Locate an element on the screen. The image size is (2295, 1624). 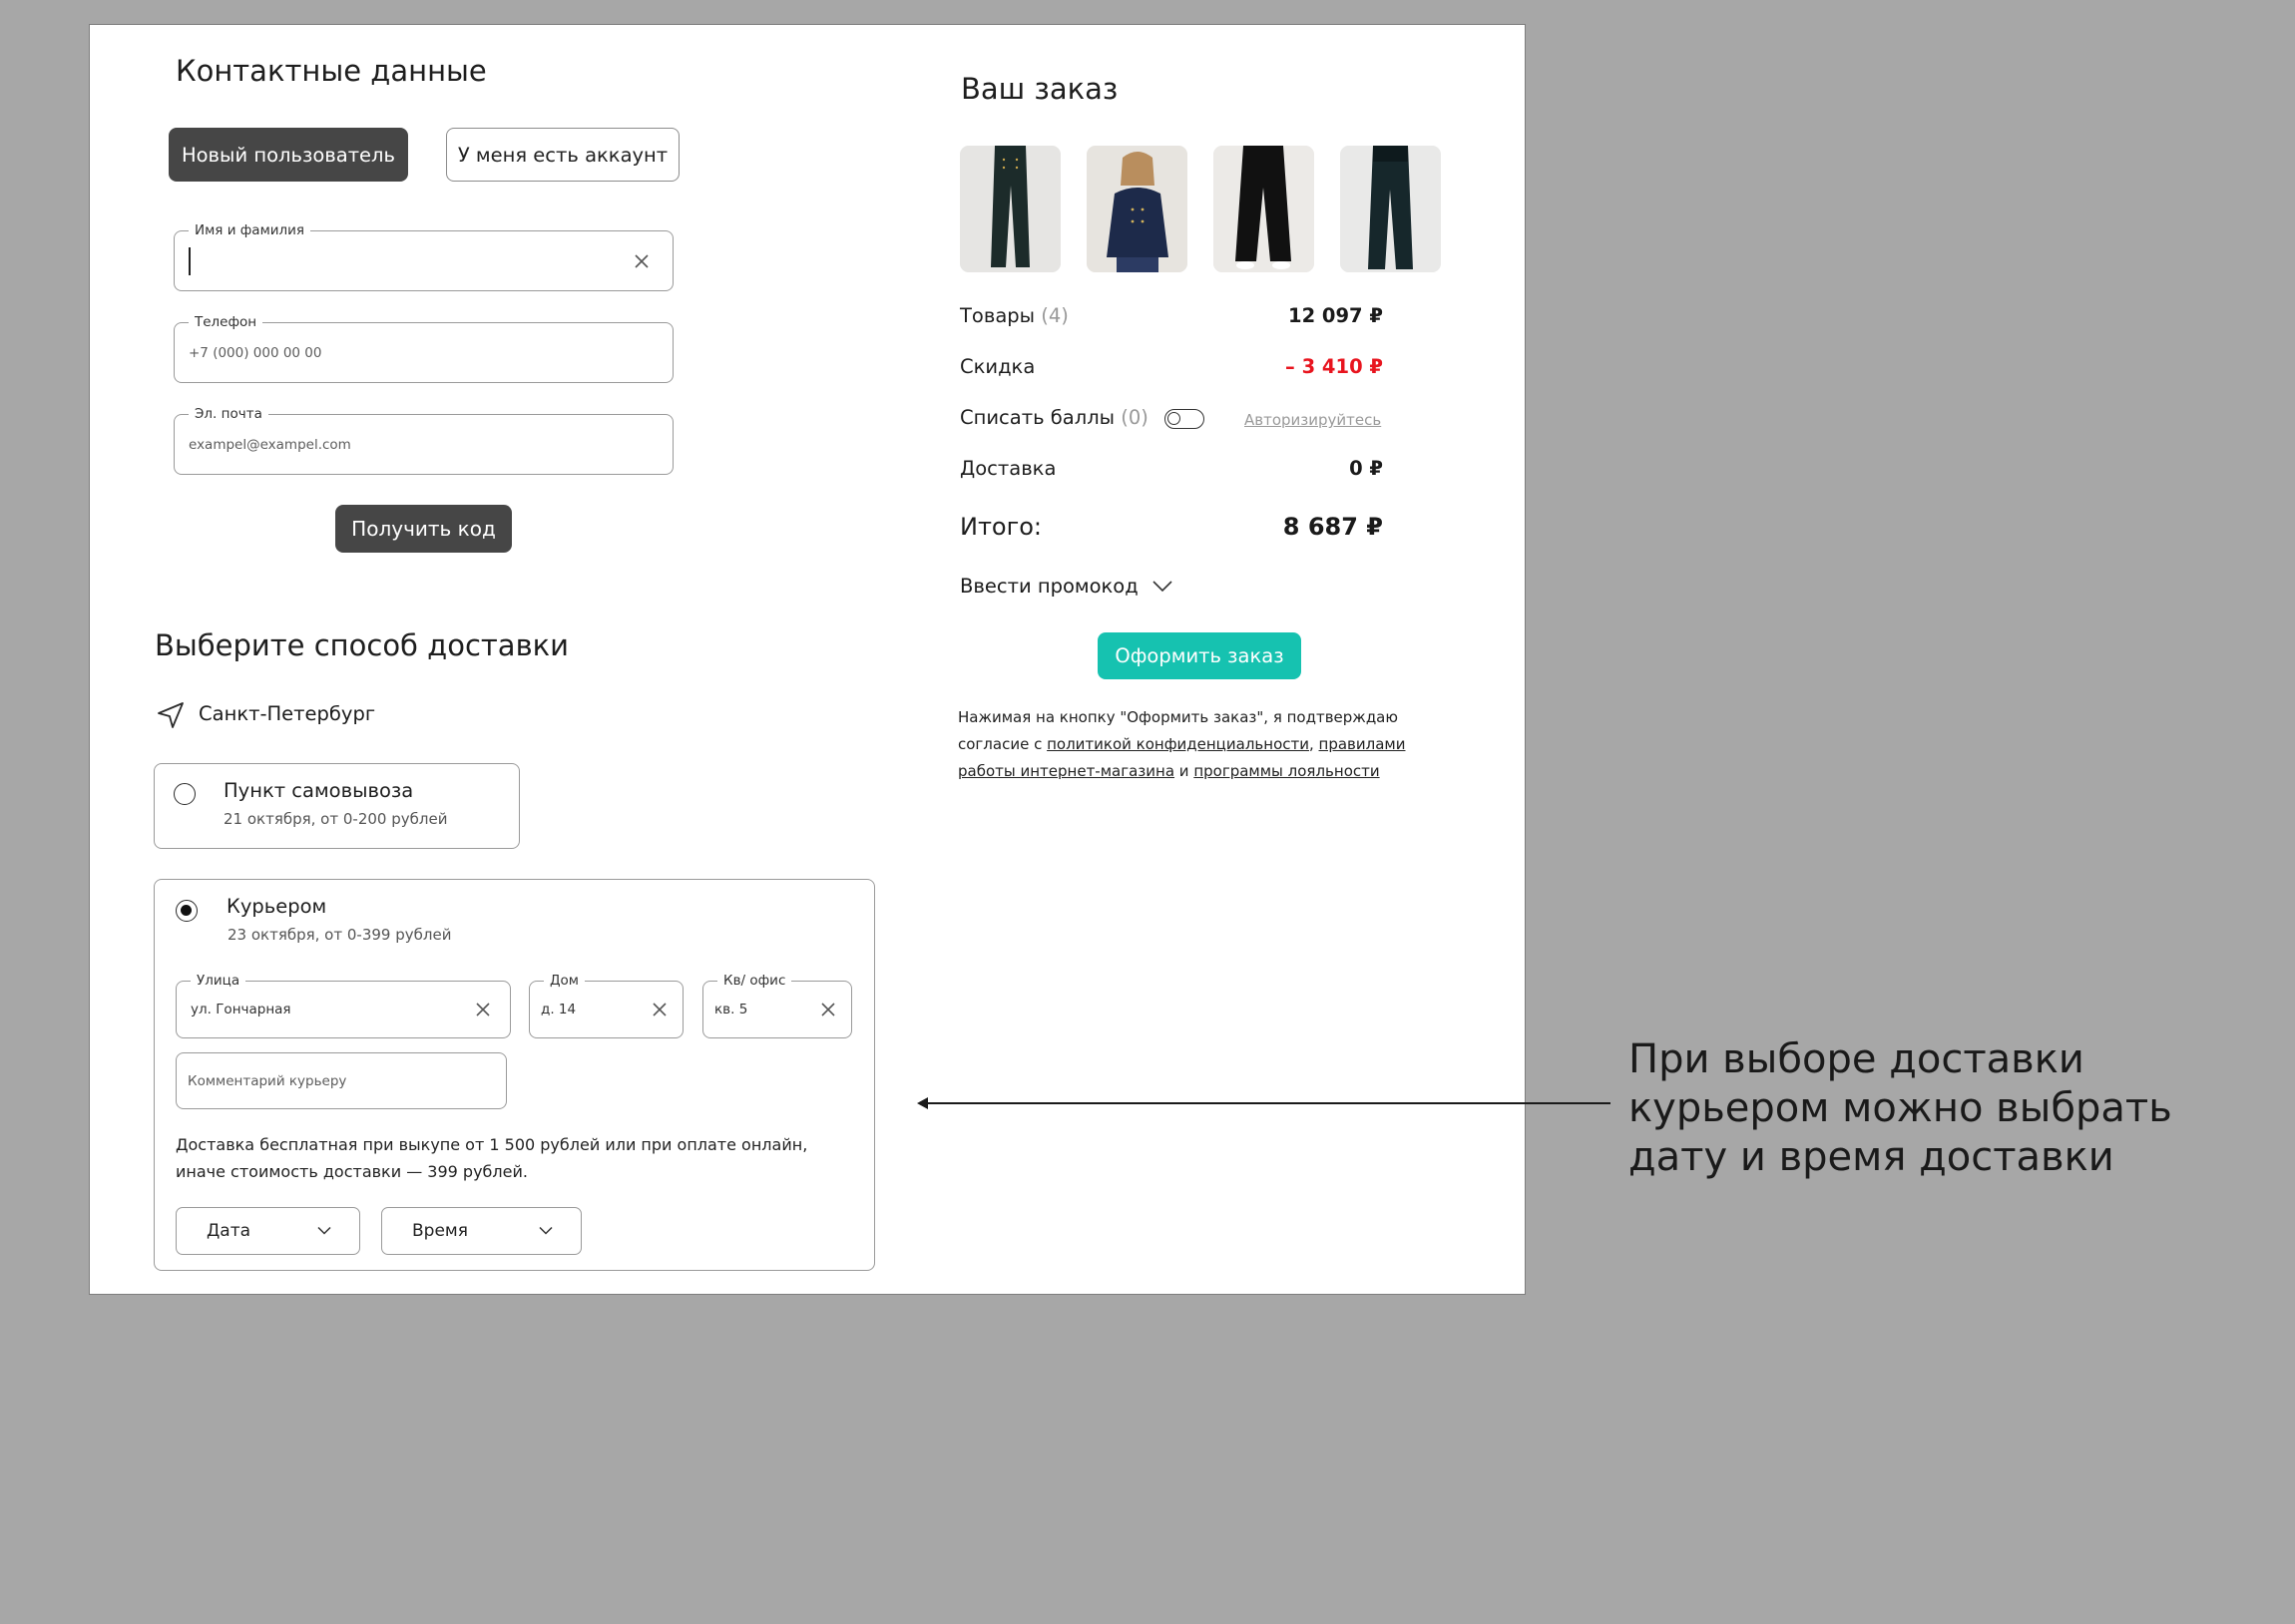
email-placeholder: exampel@exampel.com is located at coordinates (270, 445).